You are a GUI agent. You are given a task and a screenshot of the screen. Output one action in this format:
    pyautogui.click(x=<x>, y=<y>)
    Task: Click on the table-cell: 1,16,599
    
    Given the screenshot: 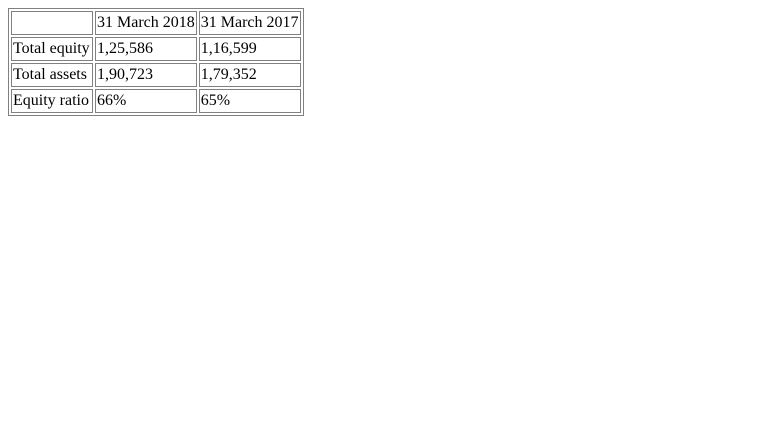 What is the action you would take?
    pyautogui.click(x=249, y=49)
    